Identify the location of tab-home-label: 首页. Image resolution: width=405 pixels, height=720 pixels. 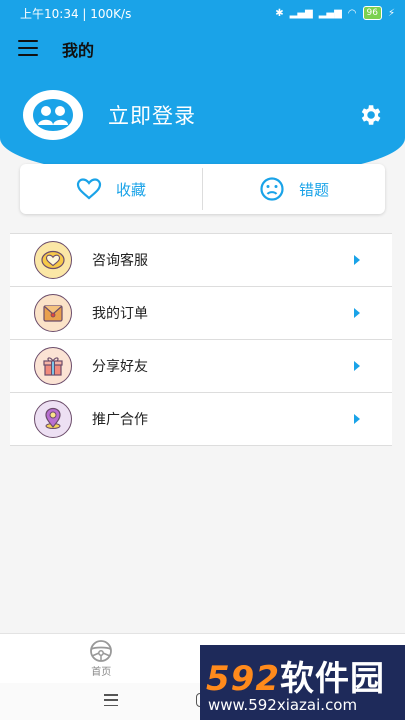
(101, 672).